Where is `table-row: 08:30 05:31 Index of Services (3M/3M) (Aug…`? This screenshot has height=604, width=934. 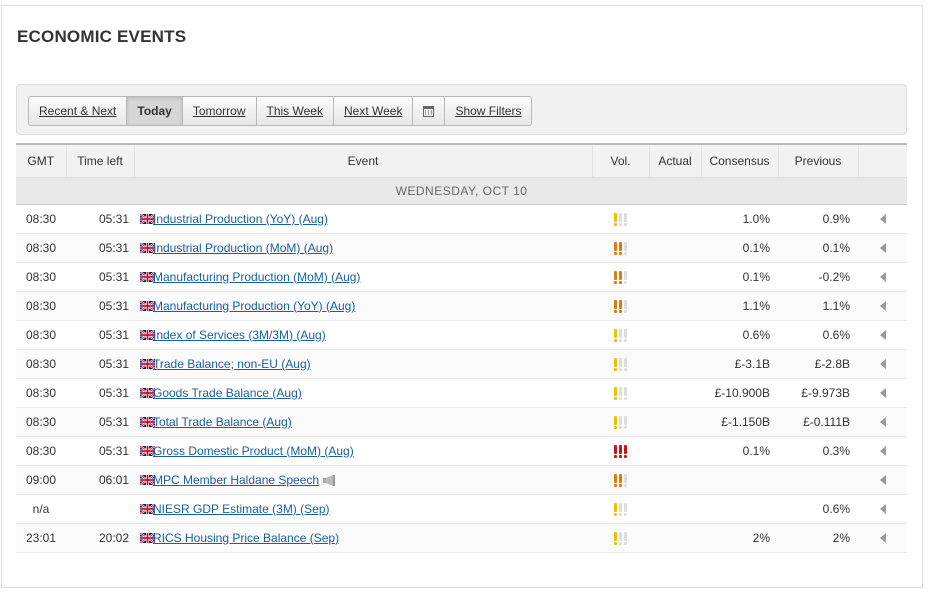
table-row: 08:30 05:31 Index of Services (3M/3M) (Aug… is located at coordinates (461, 335).